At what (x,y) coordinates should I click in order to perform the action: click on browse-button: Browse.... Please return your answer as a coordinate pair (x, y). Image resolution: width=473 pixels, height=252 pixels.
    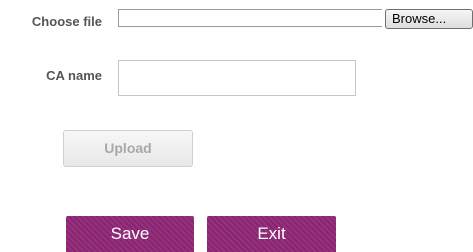
    Looking at the image, I should click on (429, 19).